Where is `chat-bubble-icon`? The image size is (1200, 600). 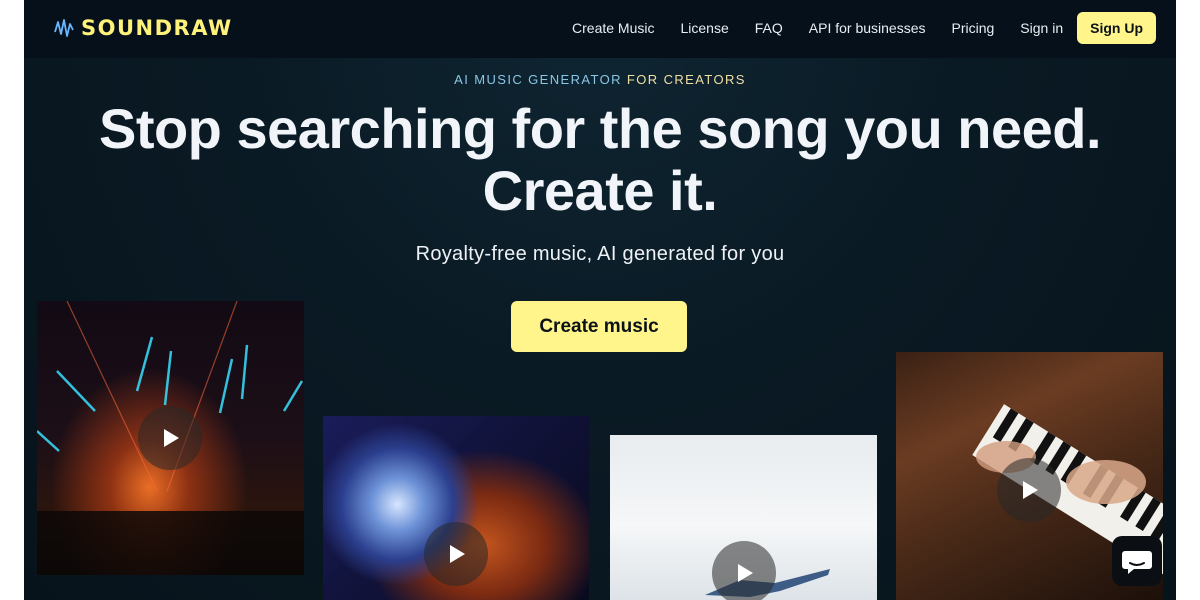 chat-bubble-icon is located at coordinates (1137, 562).